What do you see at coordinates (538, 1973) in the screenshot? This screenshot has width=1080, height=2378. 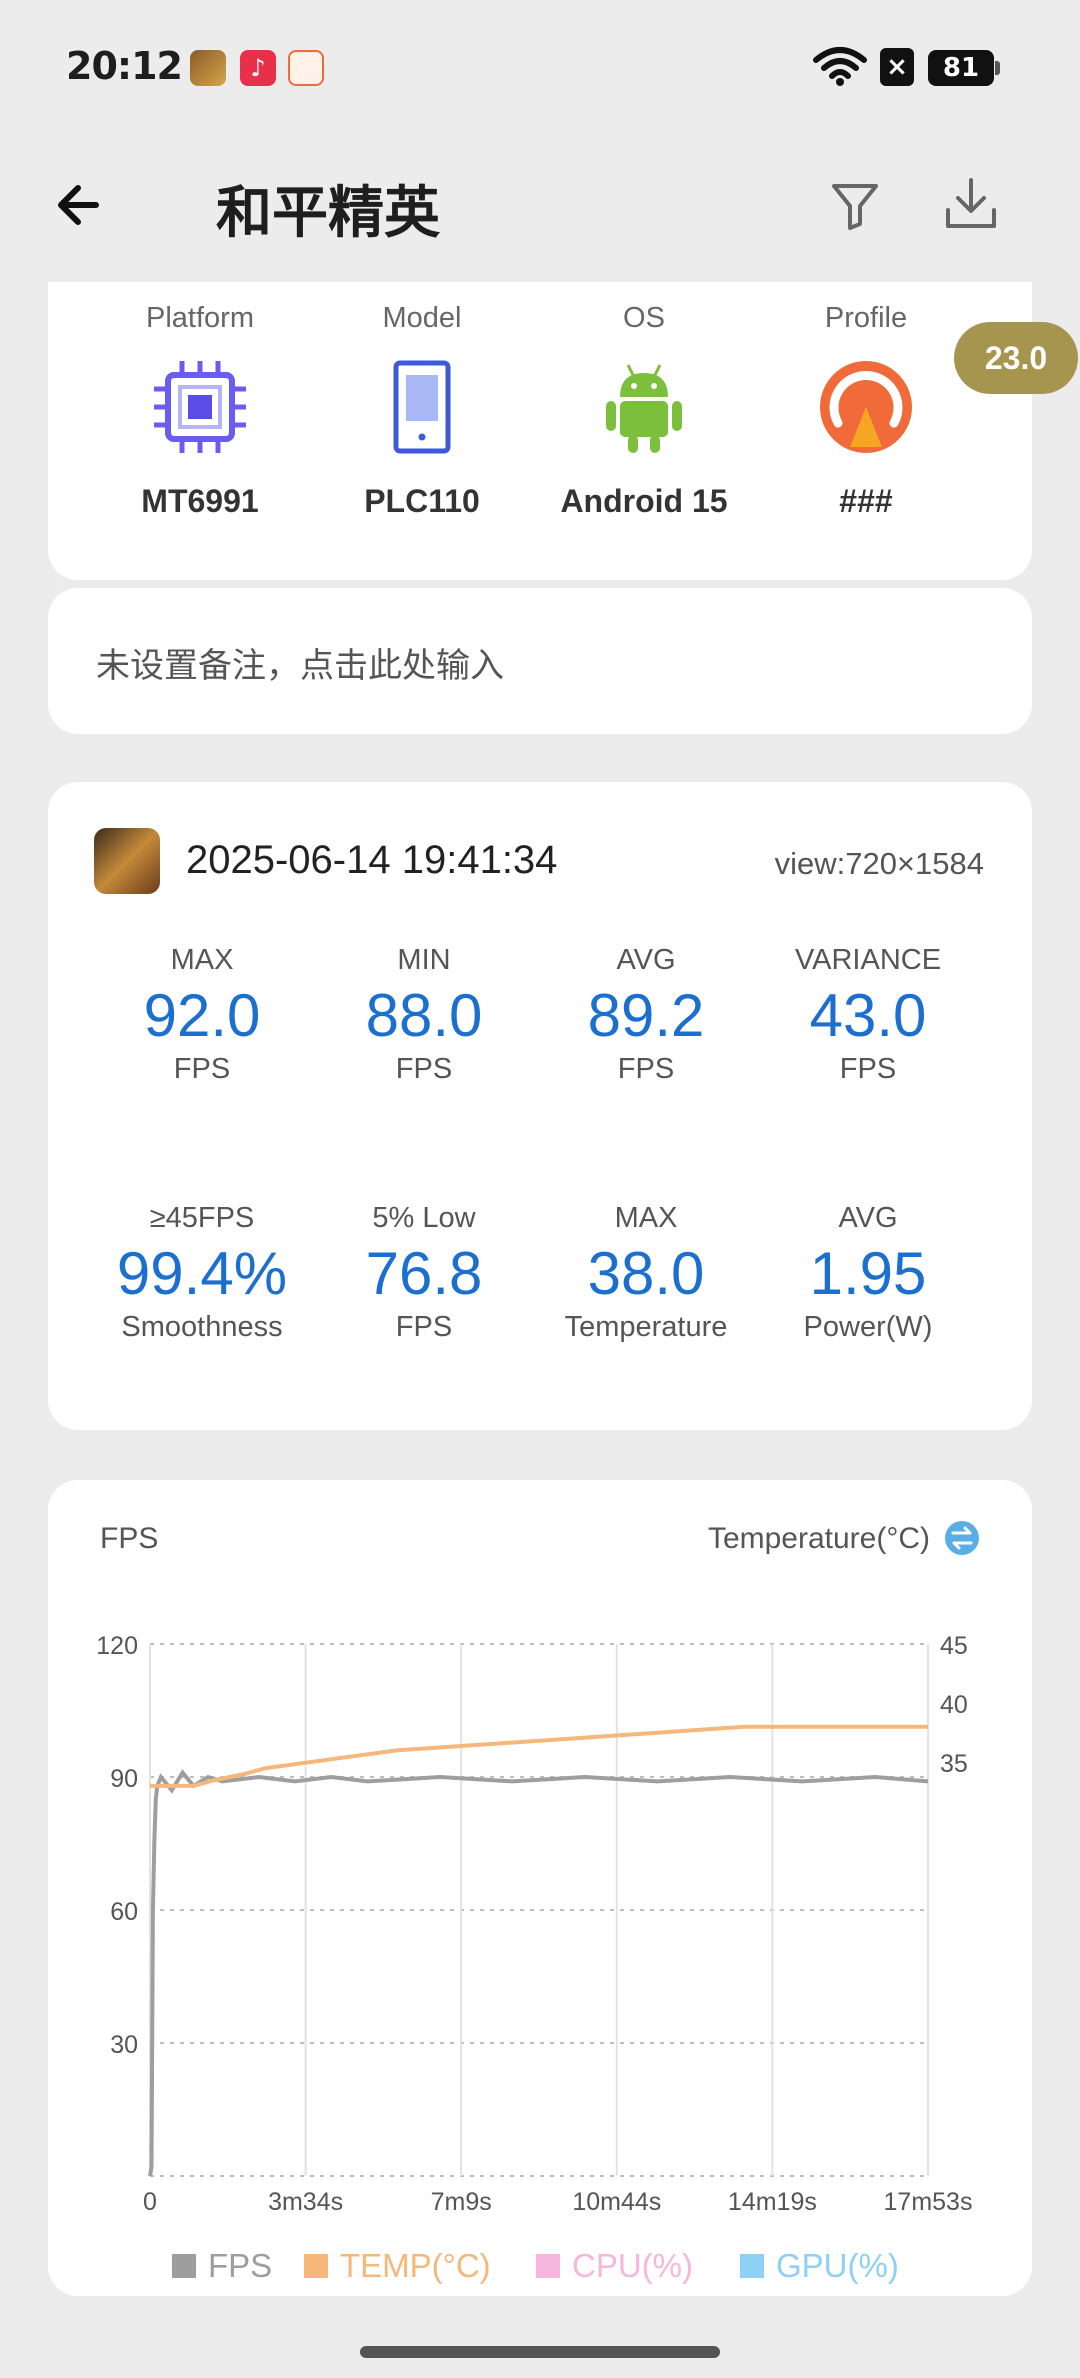 I see `fps-series-line` at bounding box center [538, 1973].